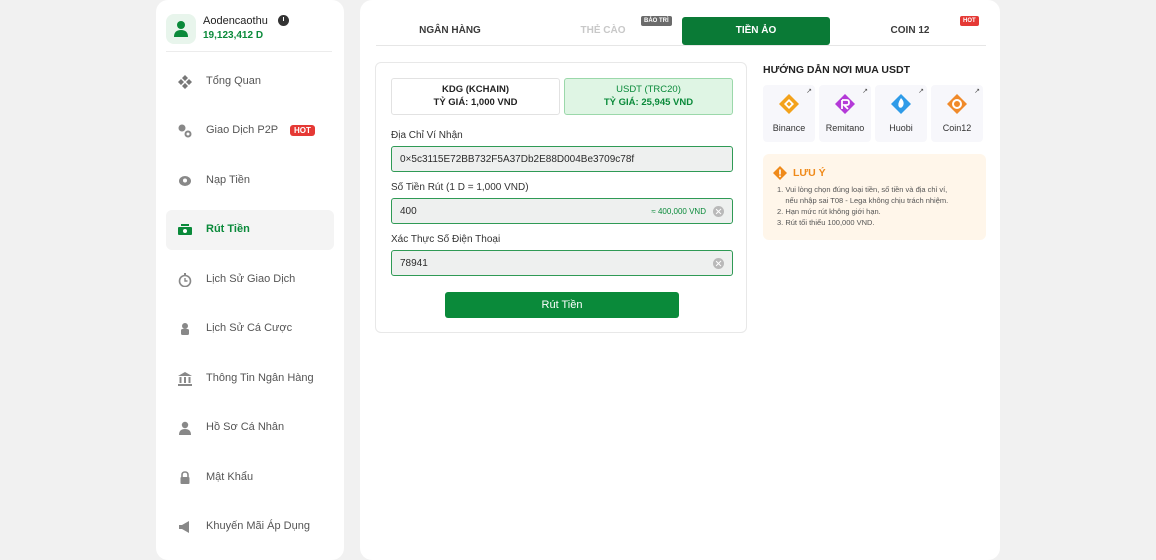  What do you see at coordinates (789, 104) in the screenshot?
I see `binance-logo-icon` at bounding box center [789, 104].